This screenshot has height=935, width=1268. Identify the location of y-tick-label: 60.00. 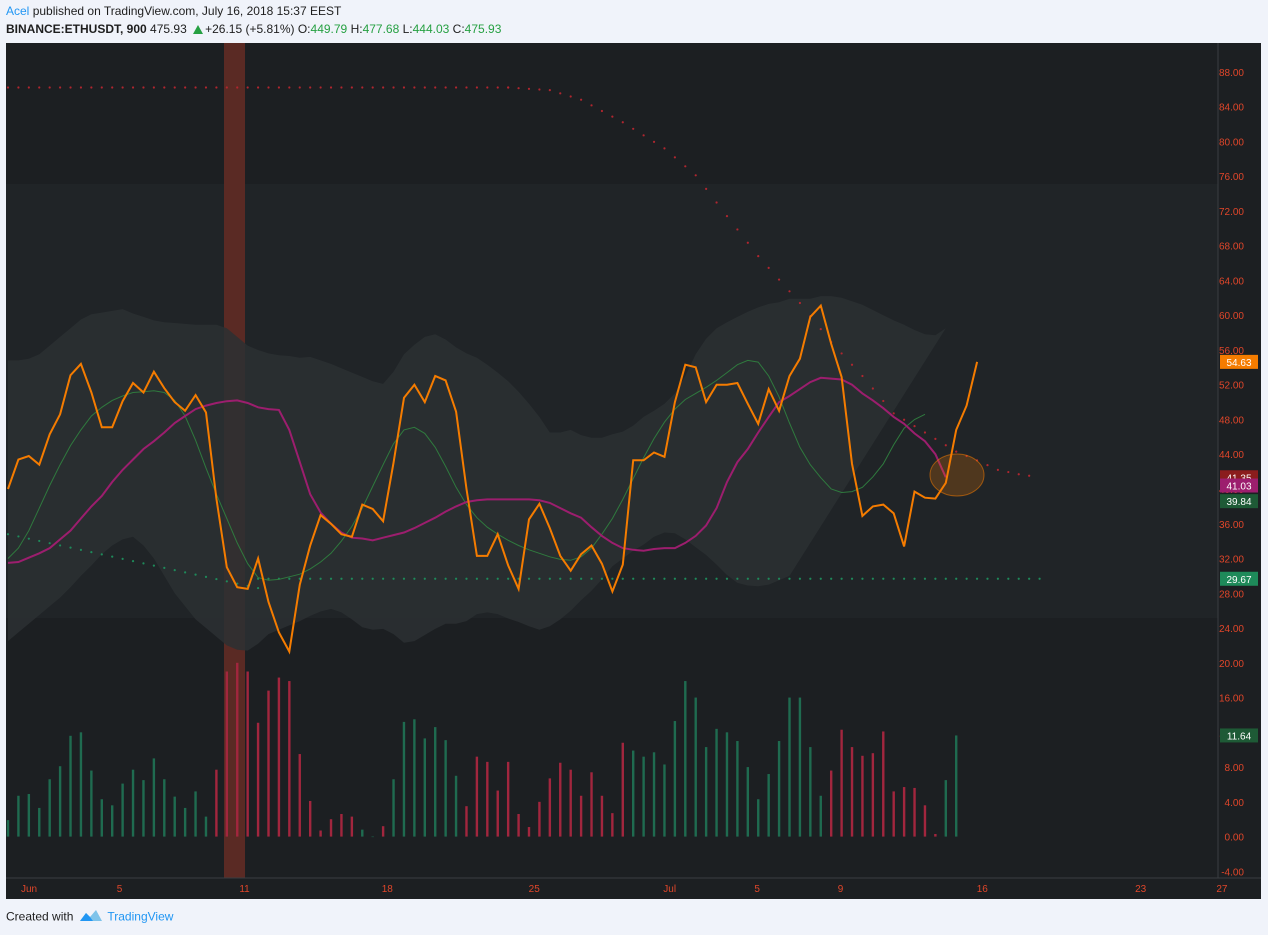
(1231, 316).